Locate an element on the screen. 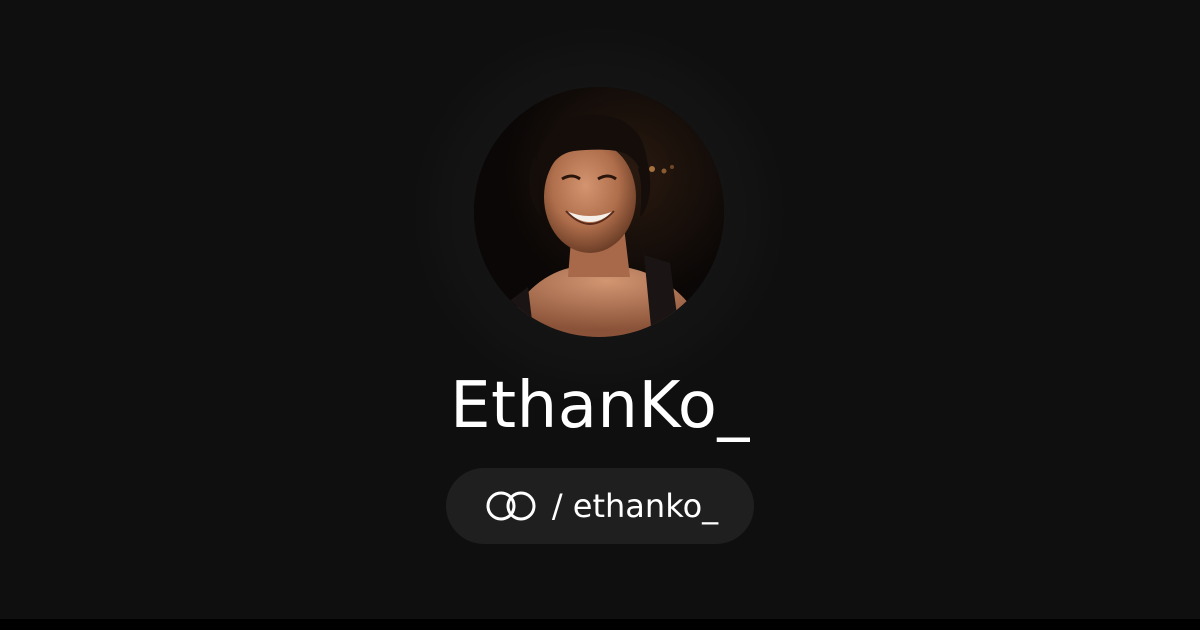  avatar is located at coordinates (599, 212).